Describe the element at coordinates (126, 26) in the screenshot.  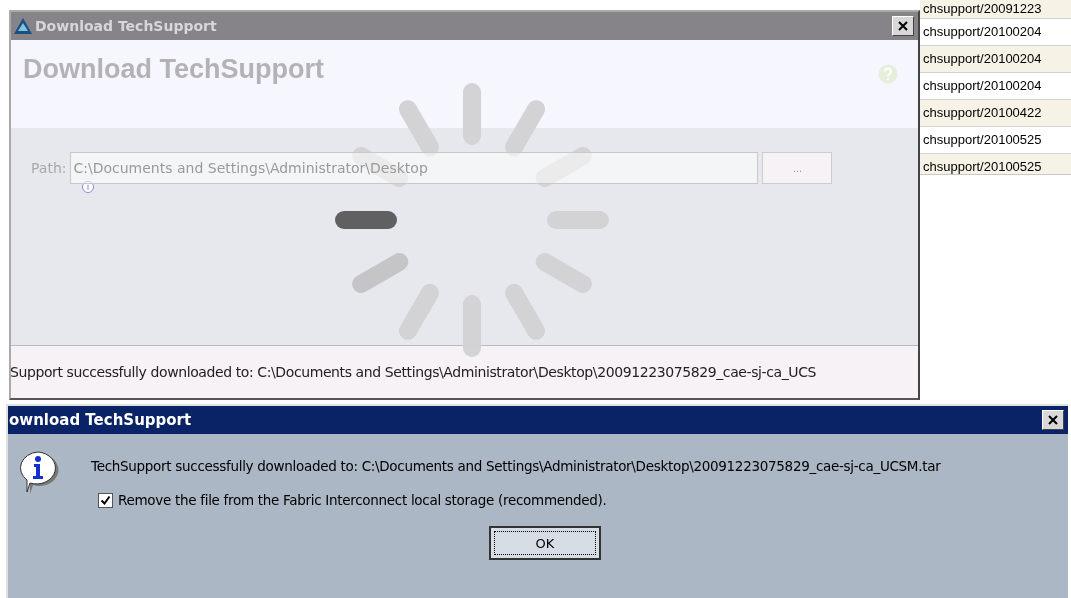
I see `window-title: Download TechSupport` at that location.